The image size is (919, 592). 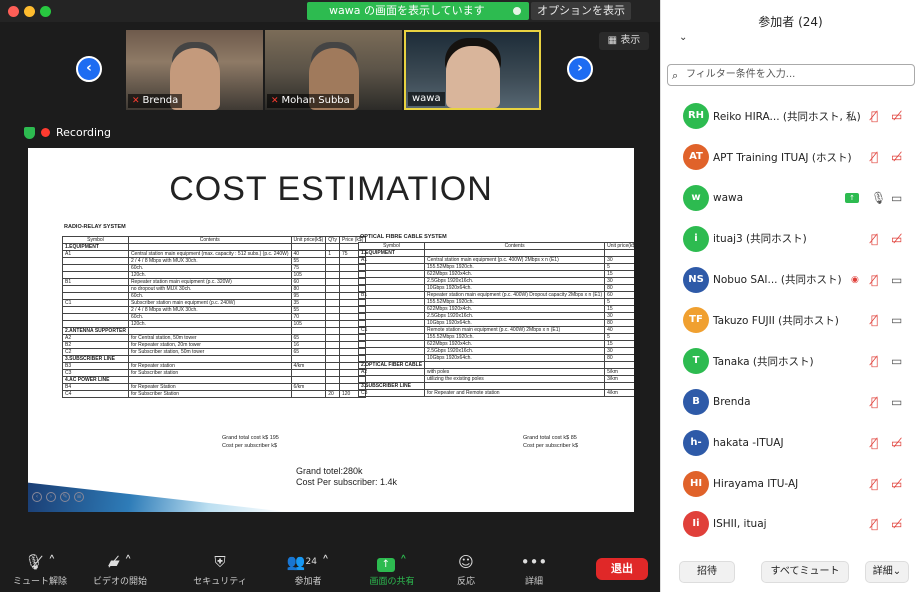 What do you see at coordinates (495, 337) in the screenshot?
I see `table-row: 155.52Mbps 1920ch. 5` at bounding box center [495, 337].